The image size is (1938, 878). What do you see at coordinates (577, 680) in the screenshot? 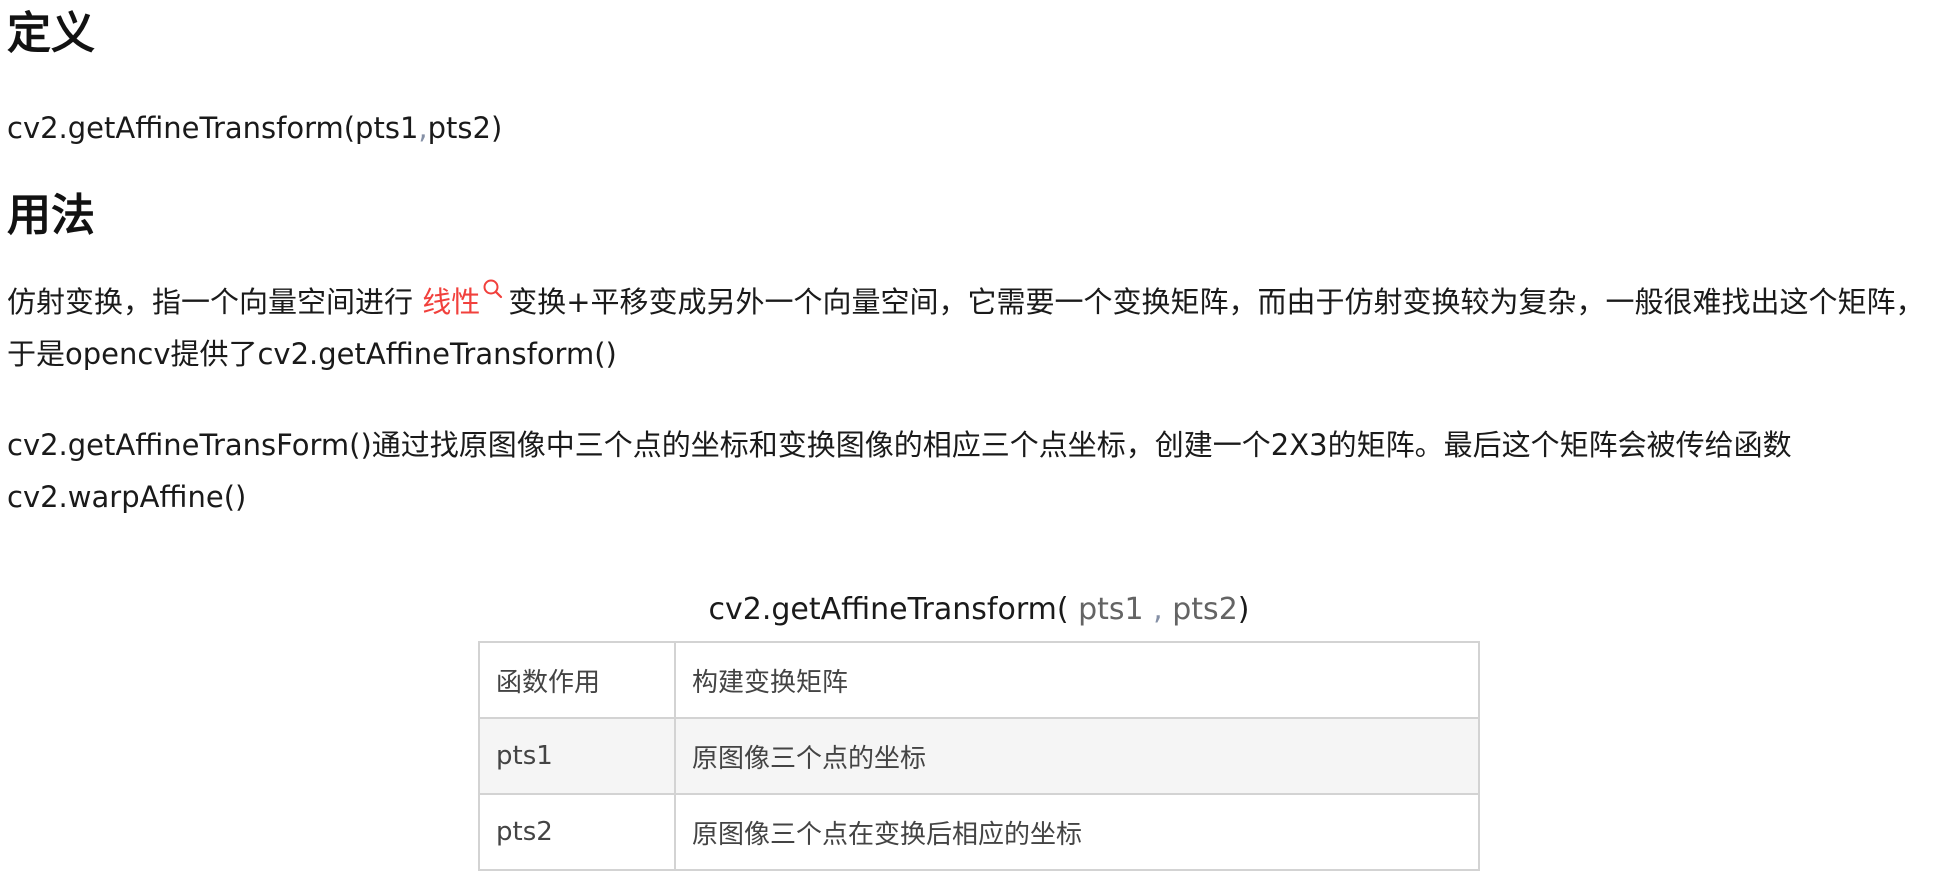
I see `table-cell: 函数作用` at bounding box center [577, 680].